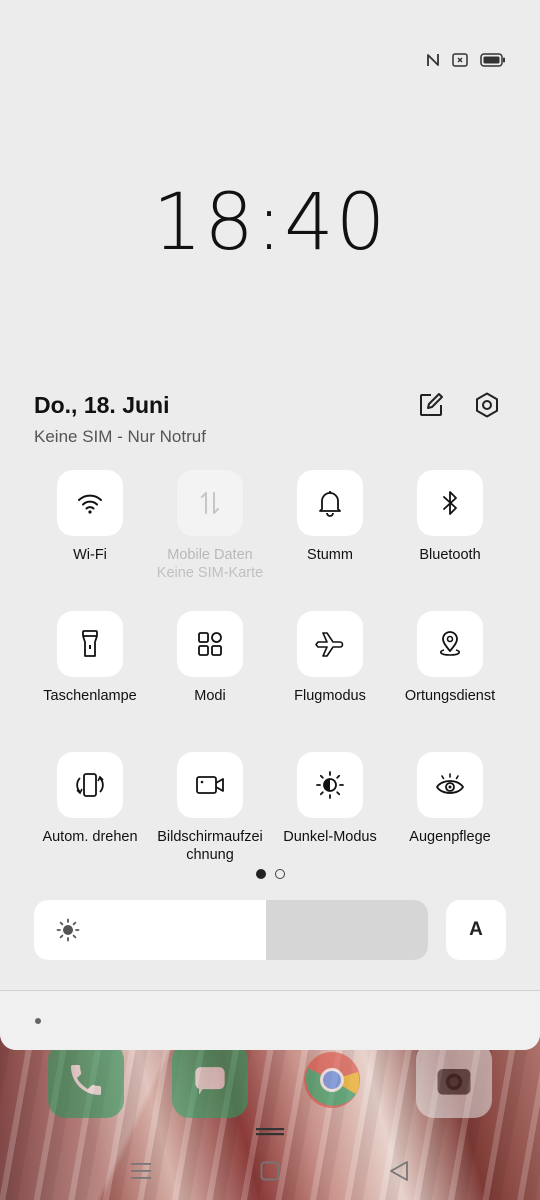 The width and height of the screenshot is (540, 1200). I want to click on battery-icon, so click(493, 62).